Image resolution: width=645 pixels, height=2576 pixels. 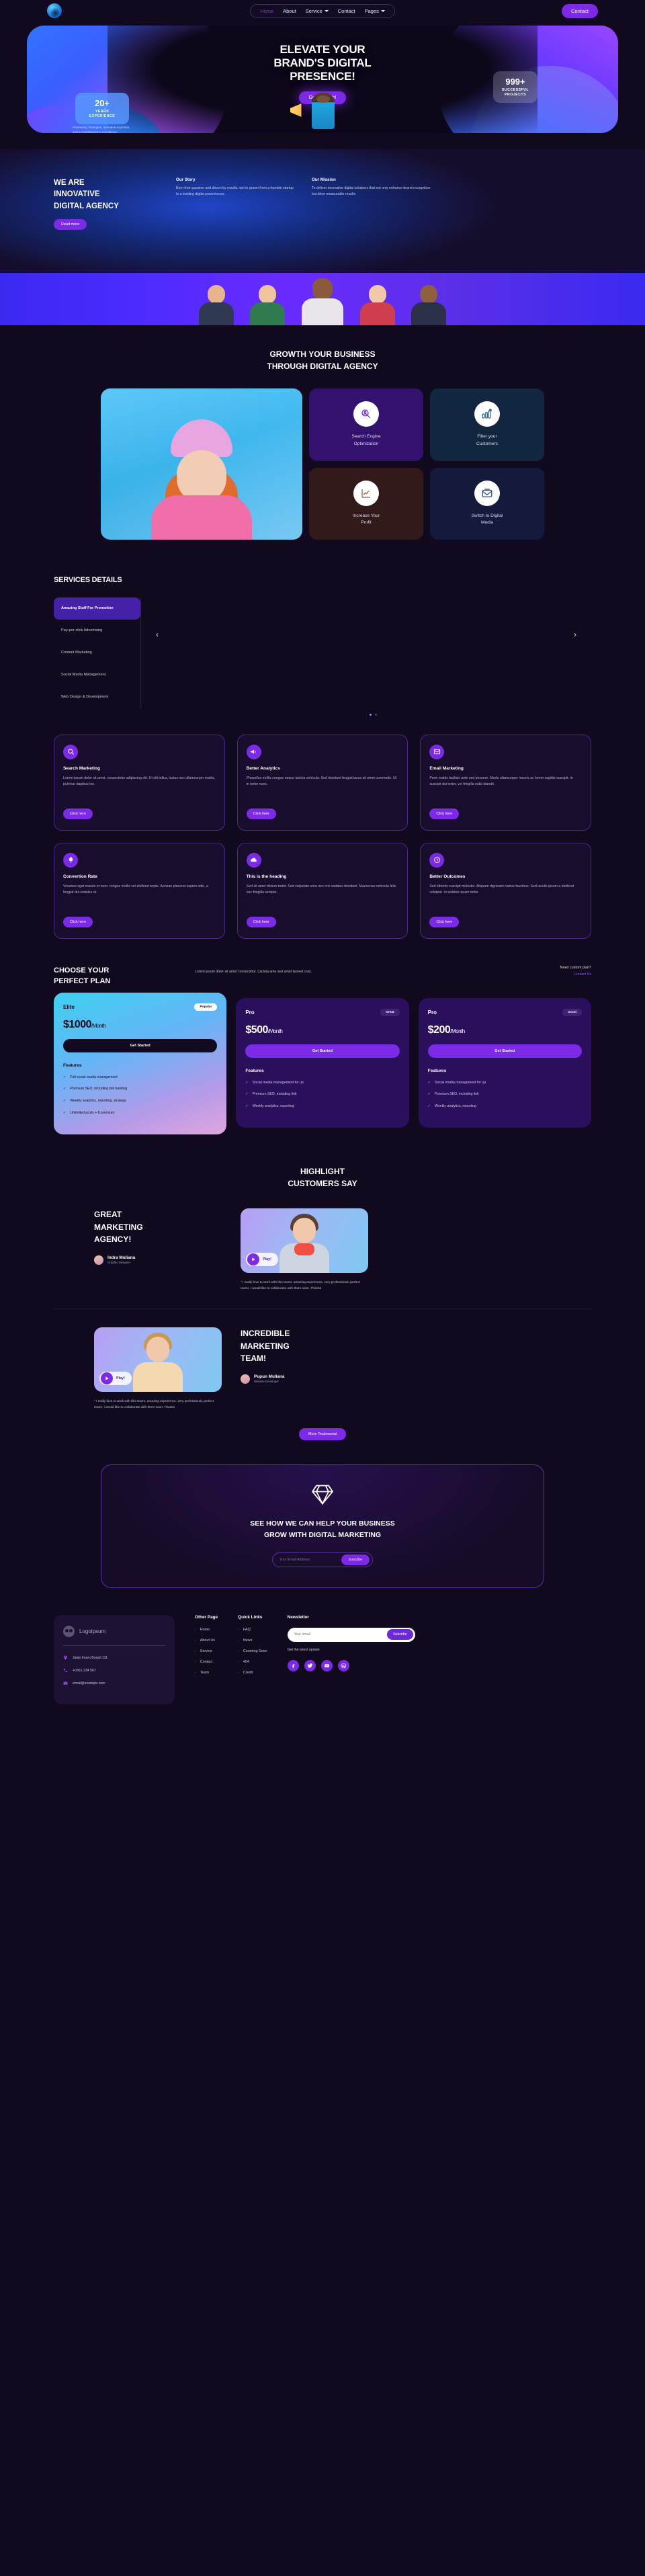 What do you see at coordinates (206, 1651) in the screenshot?
I see `footer-link-service: › Service` at bounding box center [206, 1651].